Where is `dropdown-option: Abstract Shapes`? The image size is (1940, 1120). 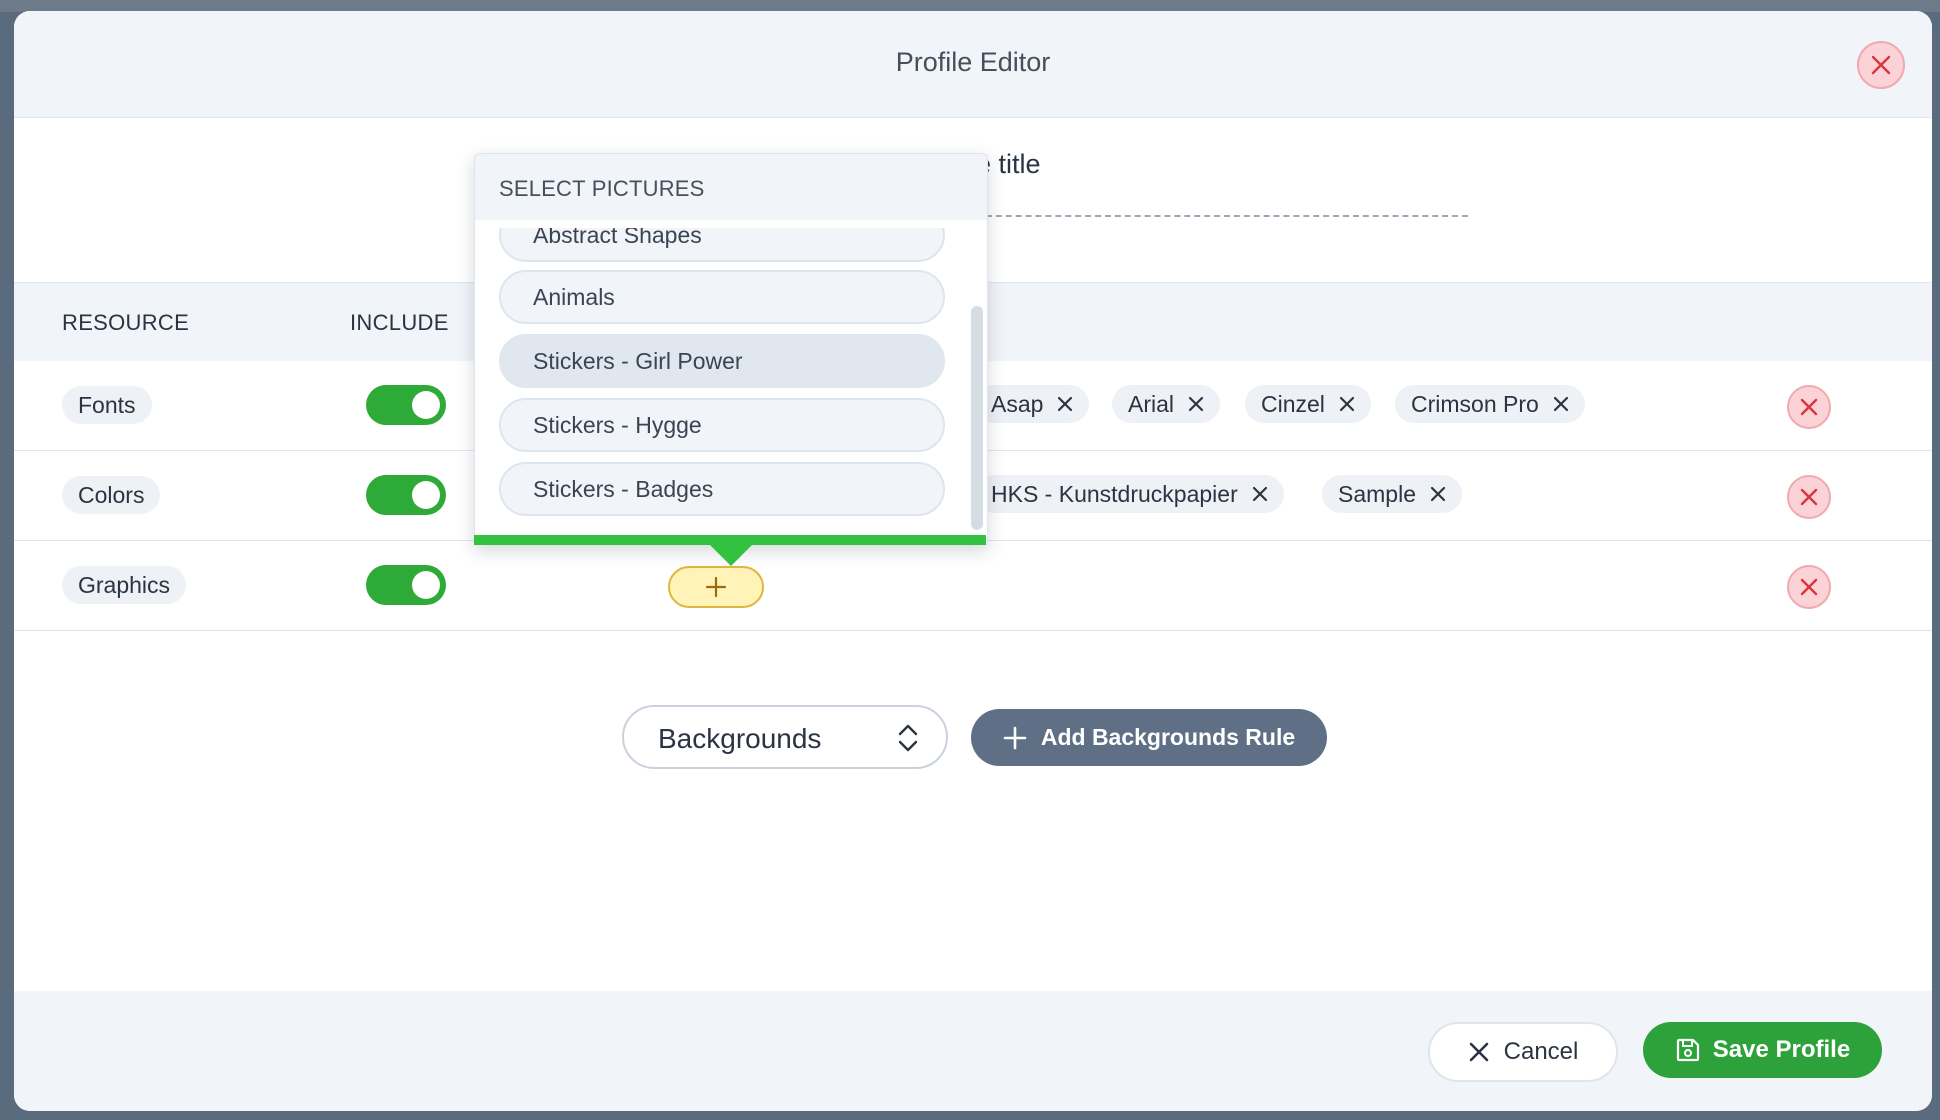
dropdown-option: Abstract Shapes is located at coordinates (722, 245).